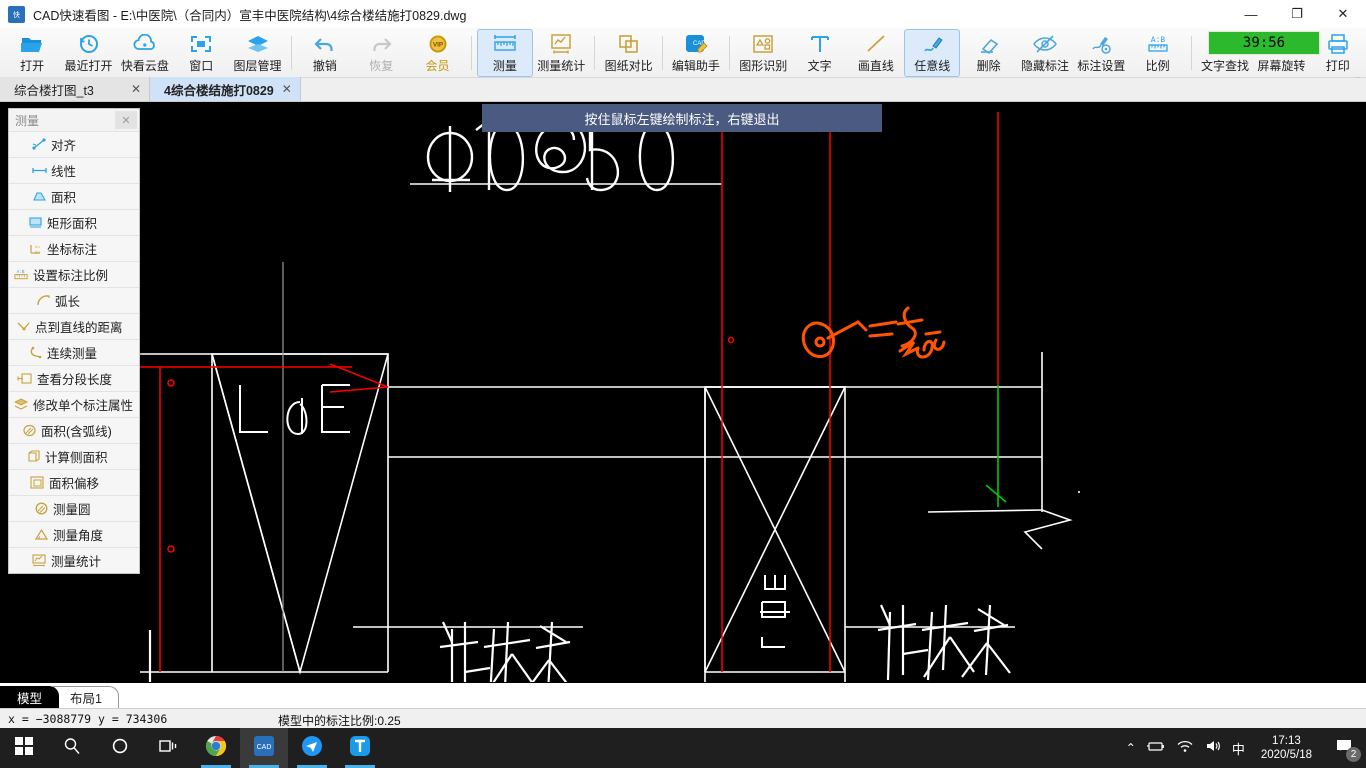 This screenshot has height=768, width=1366. I want to click on measure-item-rect-area: 矩形面积, so click(74, 222).